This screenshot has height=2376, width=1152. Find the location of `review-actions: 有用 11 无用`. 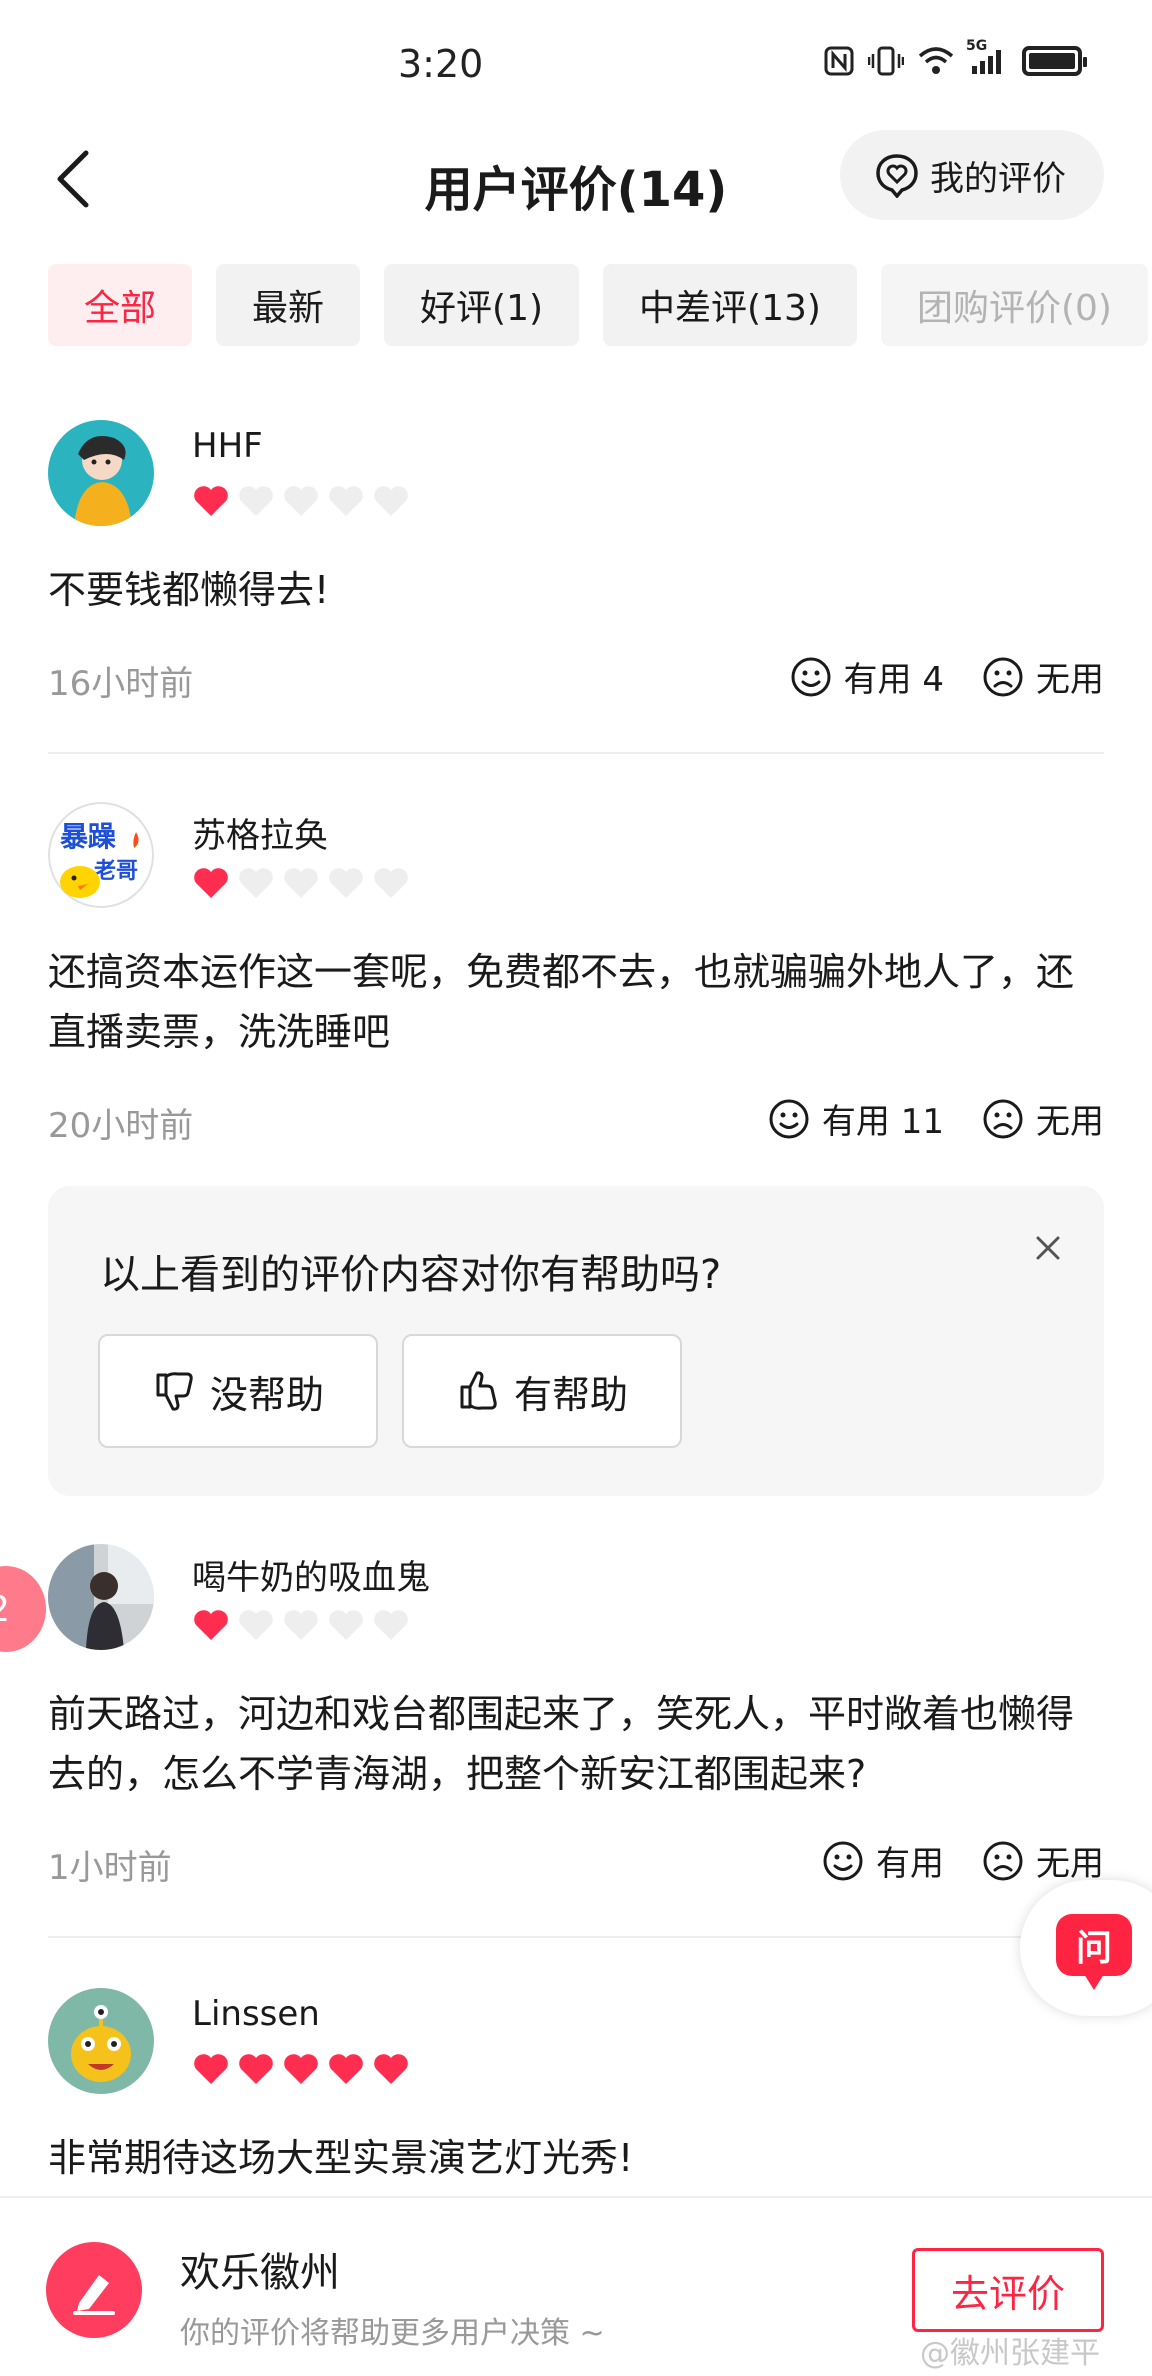

review-actions: 有用 11 无用 is located at coordinates (936, 1118).